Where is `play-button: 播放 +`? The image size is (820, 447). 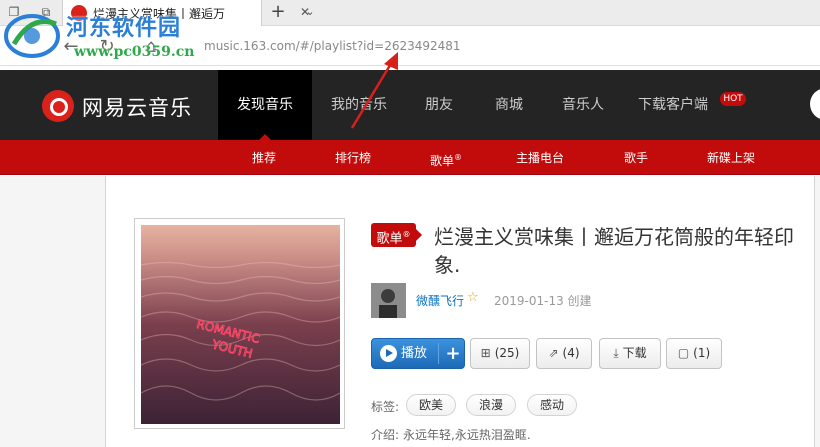 play-button: 播放 + is located at coordinates (418, 353).